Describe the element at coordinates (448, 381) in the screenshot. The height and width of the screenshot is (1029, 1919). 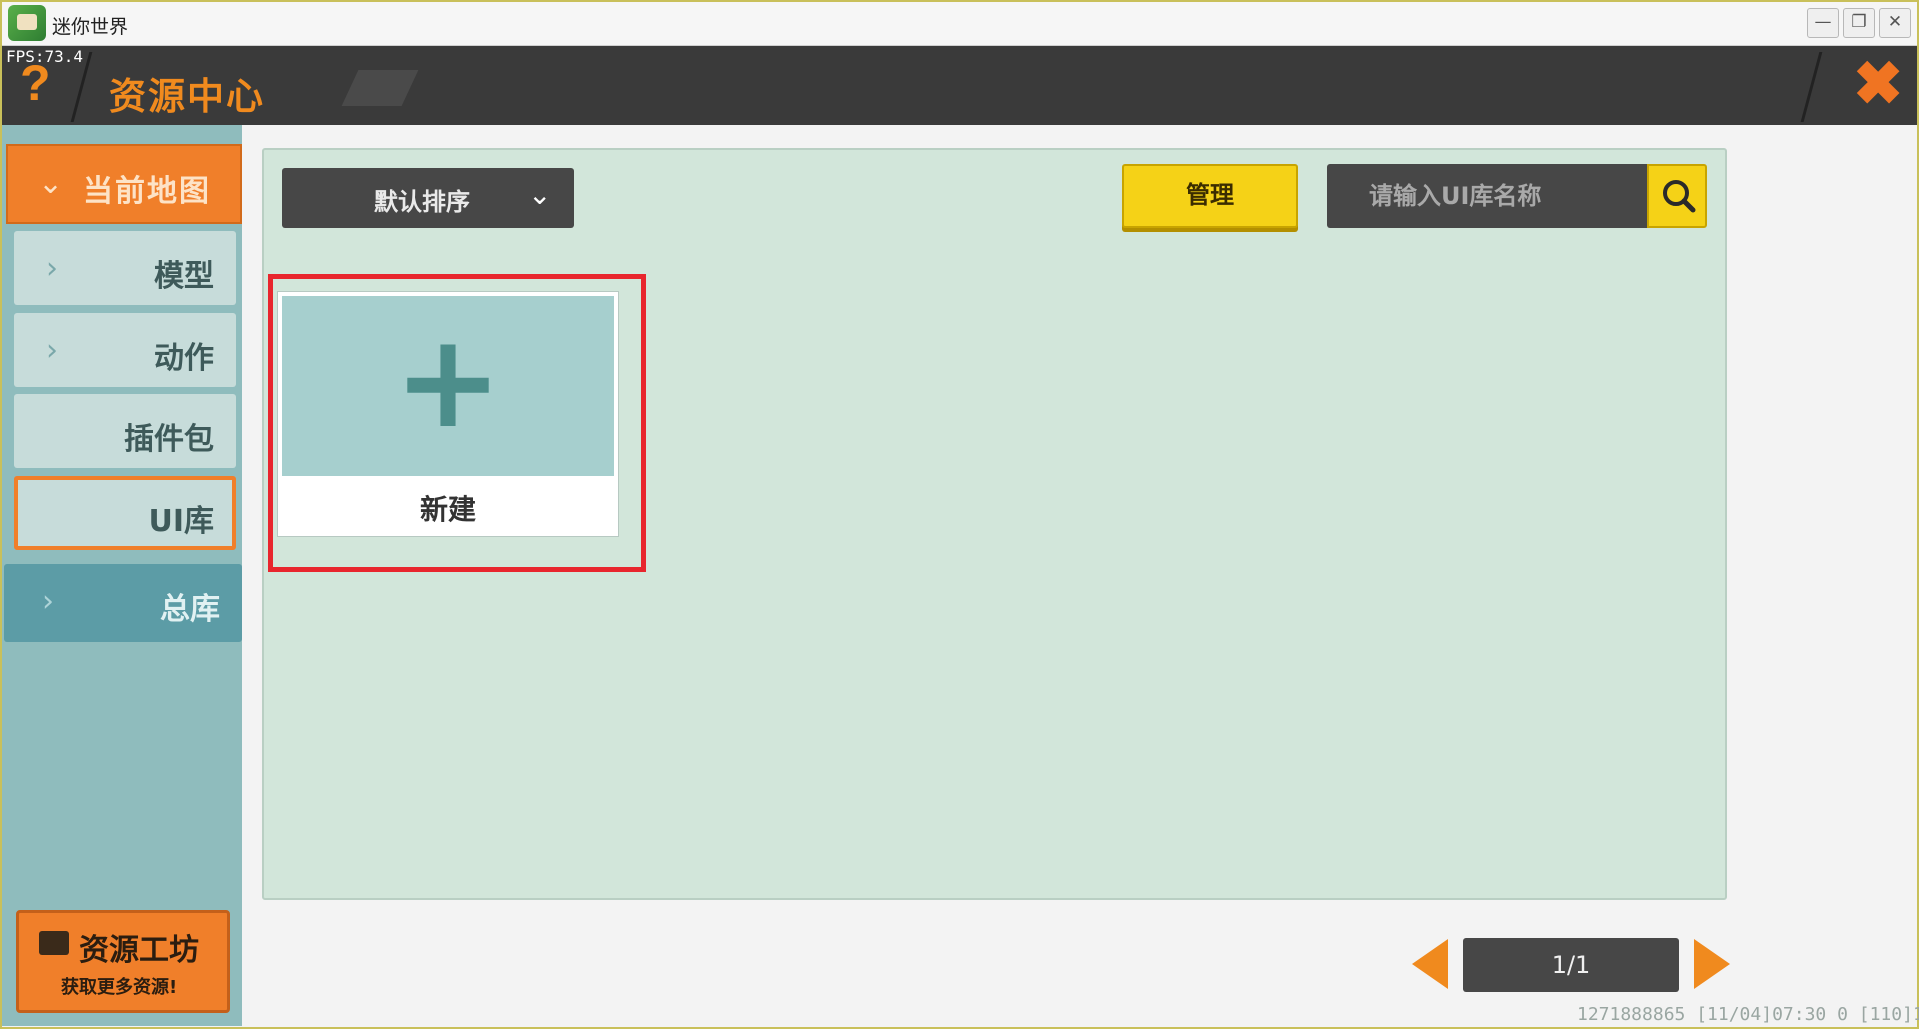
I see `plus-icon: +` at that location.